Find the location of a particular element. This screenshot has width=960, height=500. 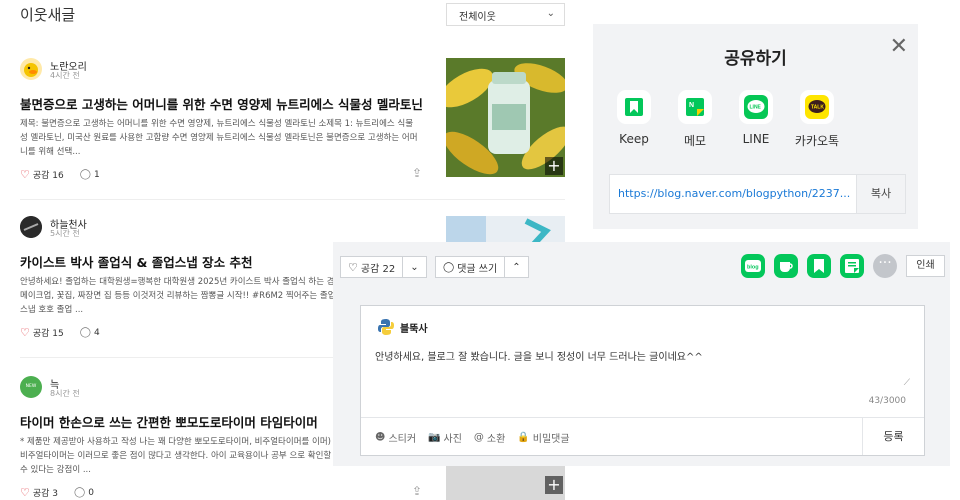

svg-text: blog is located at coordinates (753, 268).